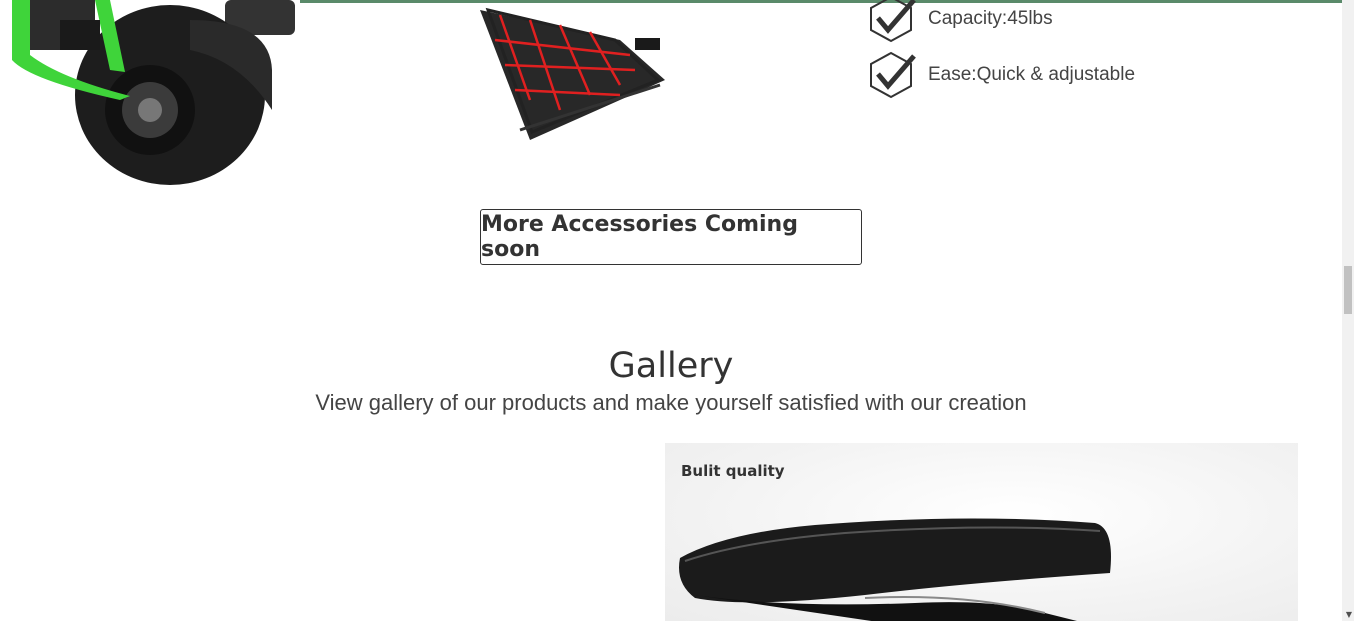  What do you see at coordinates (1349, 614) in the screenshot?
I see `scroll-down-icon: ▼` at bounding box center [1349, 614].